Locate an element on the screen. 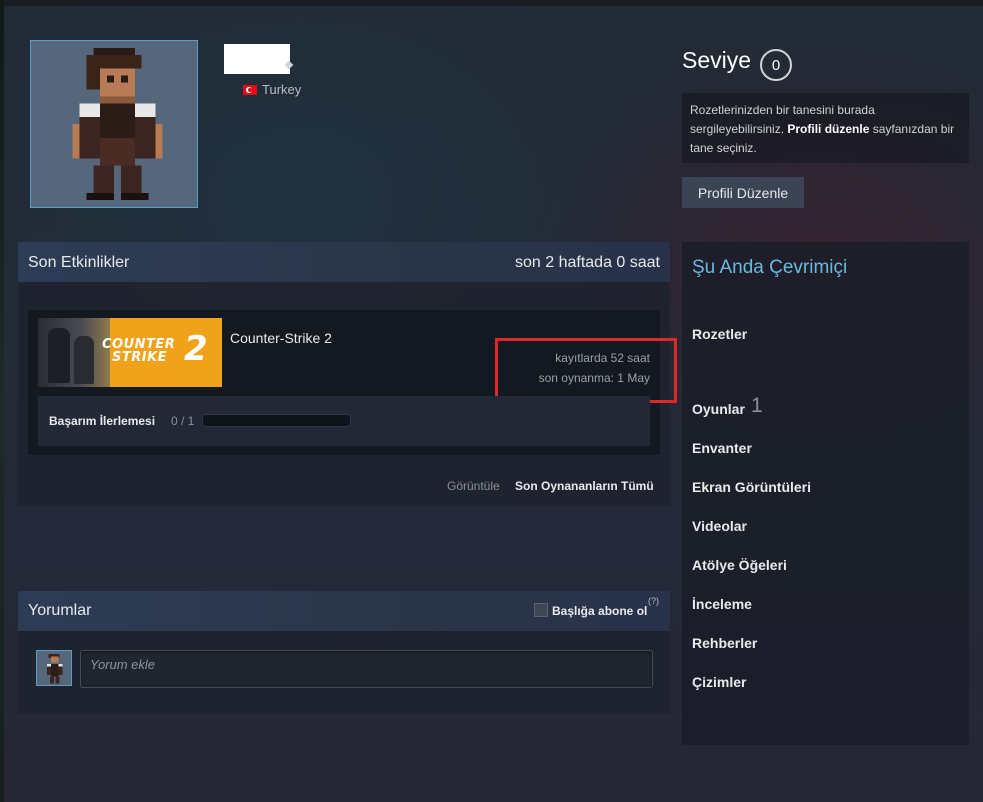 The height and width of the screenshot is (802, 983). comment-user-avatar is located at coordinates (54, 668).